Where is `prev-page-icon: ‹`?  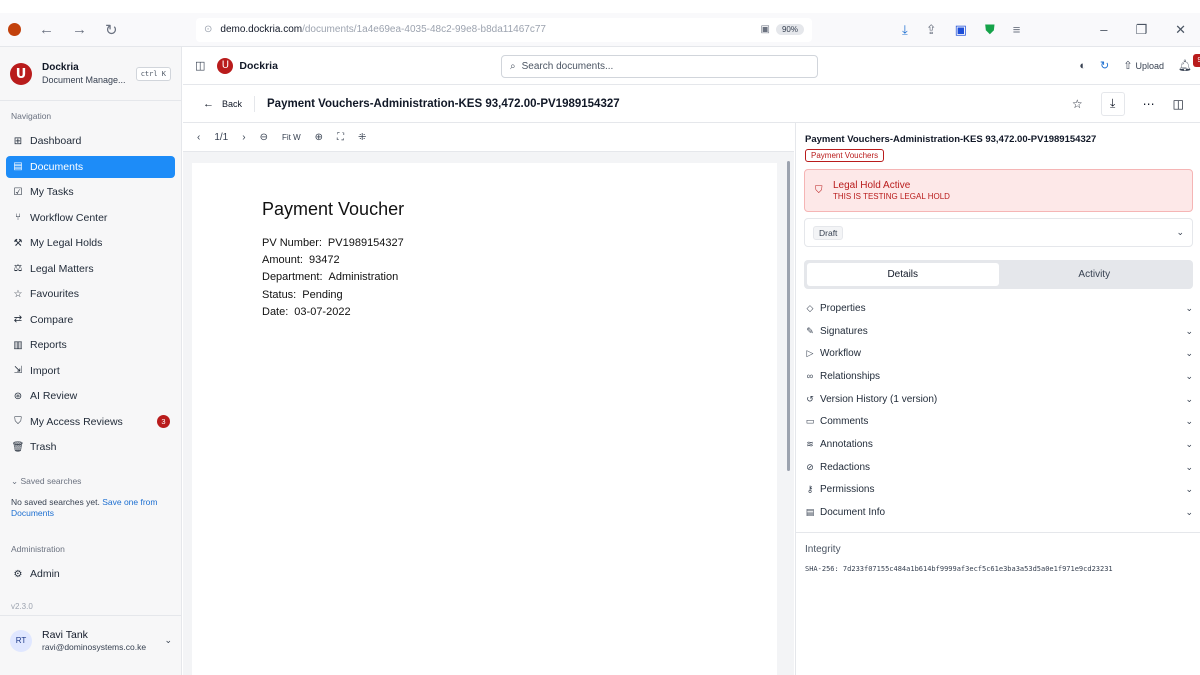 prev-page-icon: ‹ is located at coordinates (198, 137).